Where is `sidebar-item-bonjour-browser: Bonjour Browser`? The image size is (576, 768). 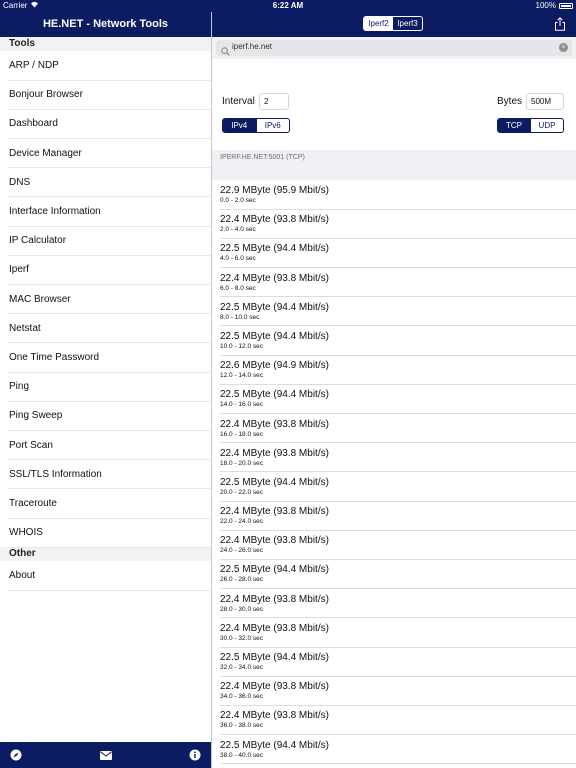 sidebar-item-bonjour-browser: Bonjour Browser is located at coordinates (105, 95).